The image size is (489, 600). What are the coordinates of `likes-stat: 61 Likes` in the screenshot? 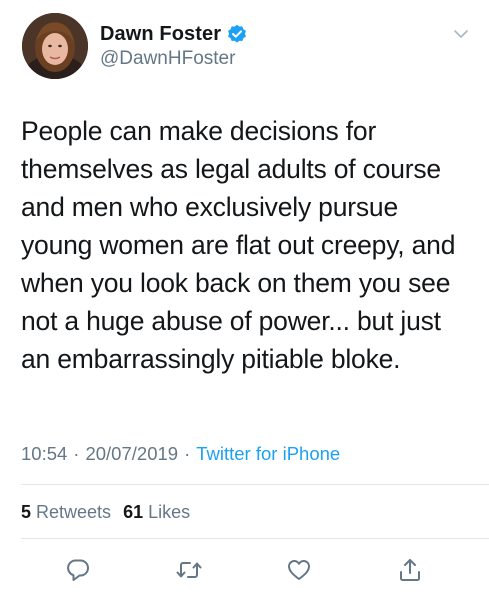 It's located at (156, 512).